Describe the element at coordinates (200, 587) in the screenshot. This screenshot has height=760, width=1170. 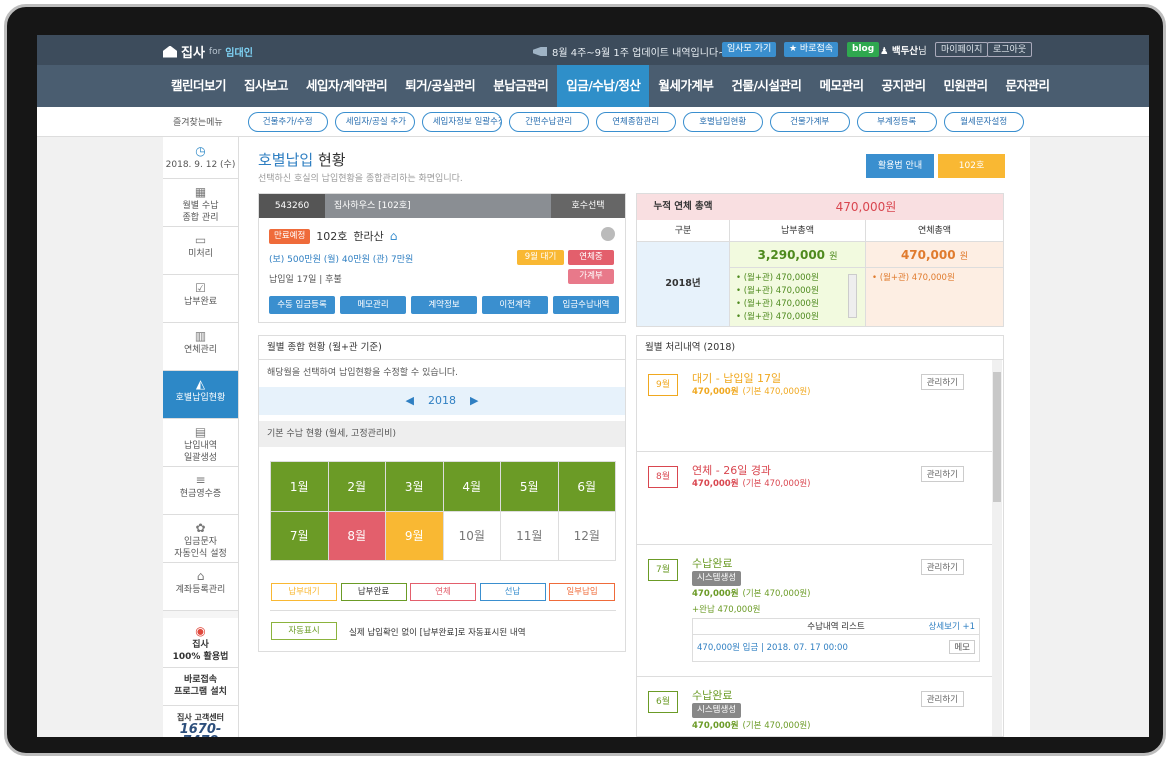
I see `sidebar-item-8: ⌂ 계좌등록관리` at that location.